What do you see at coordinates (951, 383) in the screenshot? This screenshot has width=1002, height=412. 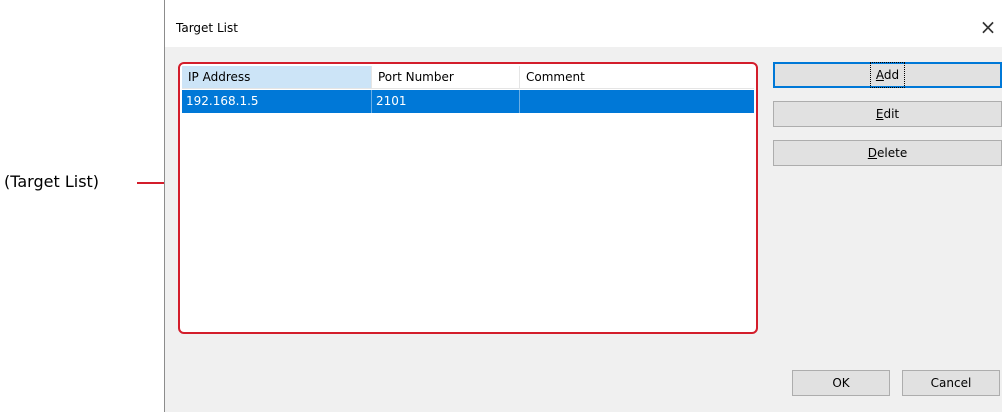 I see `cancel-button: Cancel` at bounding box center [951, 383].